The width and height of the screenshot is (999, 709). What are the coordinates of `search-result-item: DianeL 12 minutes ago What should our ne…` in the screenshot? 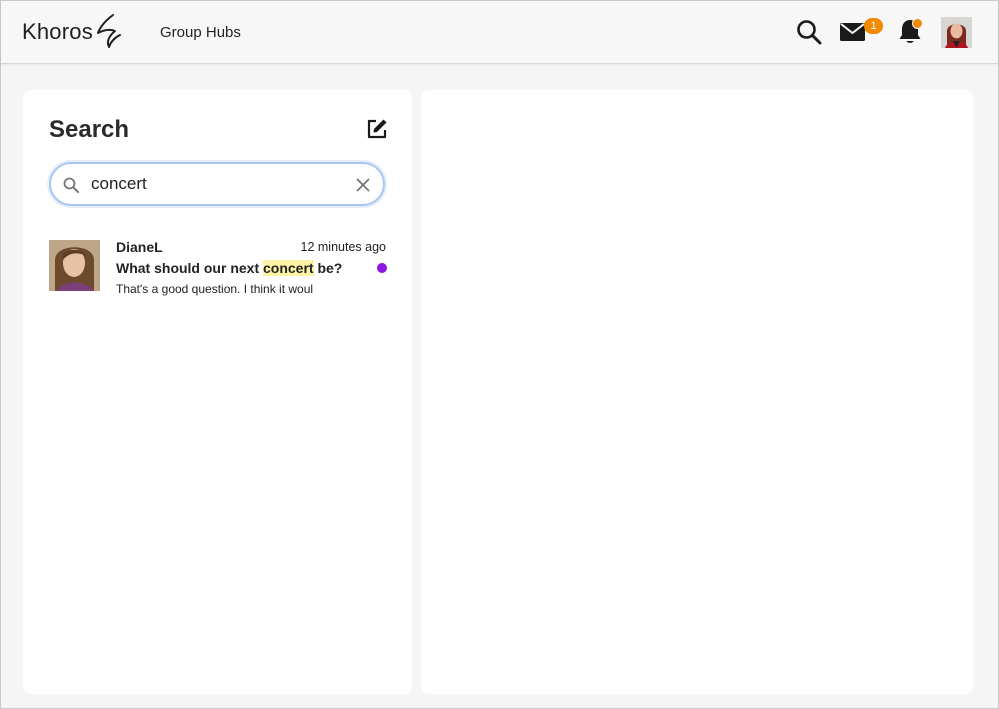 It's located at (218, 266).